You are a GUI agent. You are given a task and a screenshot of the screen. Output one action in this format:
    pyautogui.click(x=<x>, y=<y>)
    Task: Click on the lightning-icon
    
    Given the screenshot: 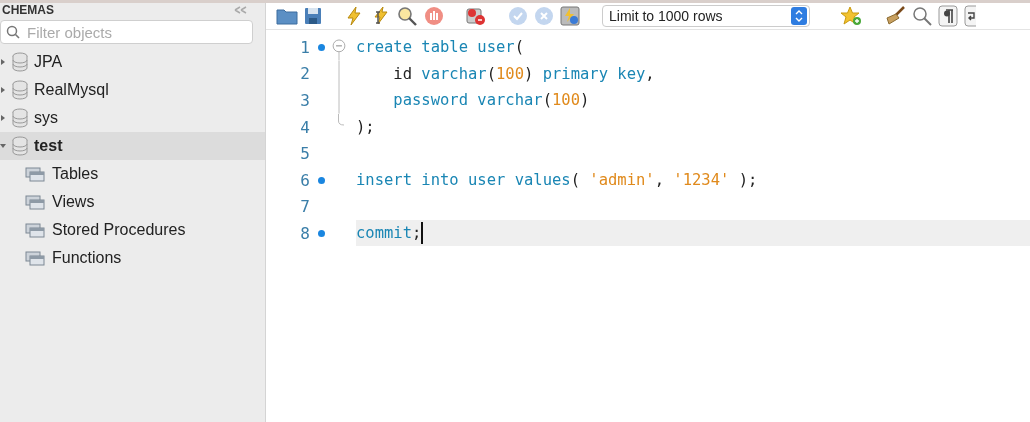 What is the action you would take?
    pyautogui.click(x=354, y=16)
    